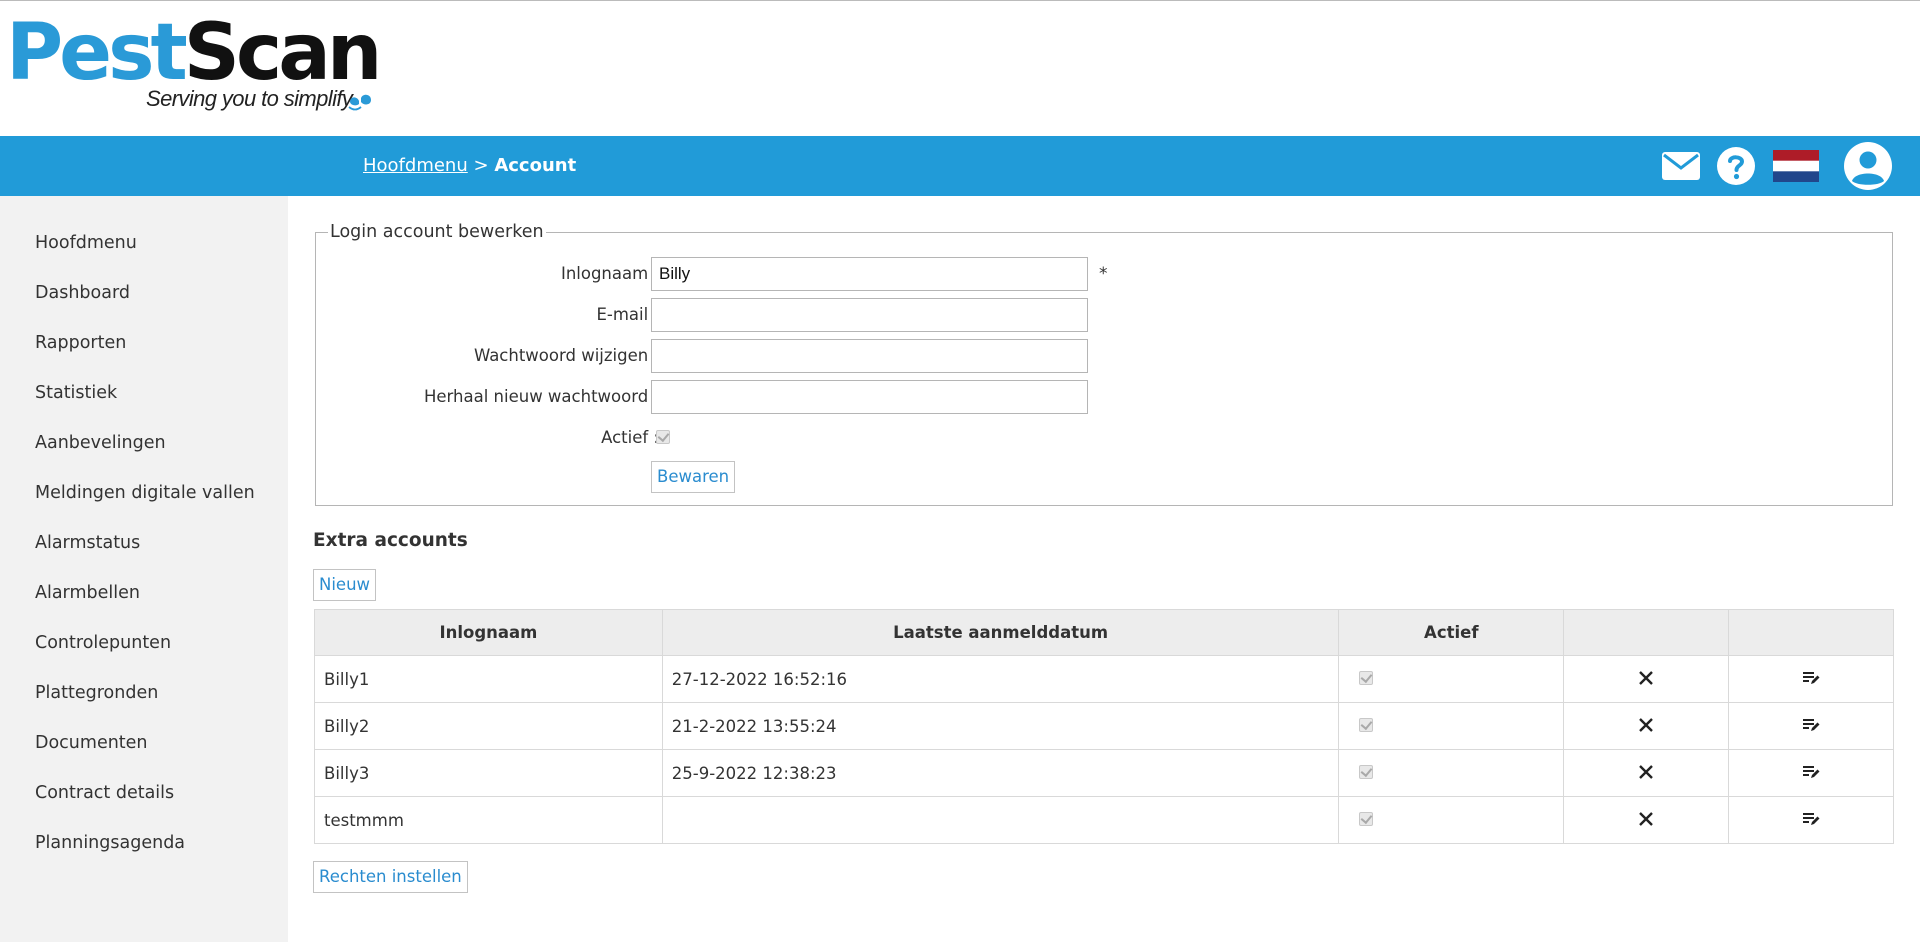  What do you see at coordinates (663, 437) in the screenshot?
I see `active-checkbox` at bounding box center [663, 437].